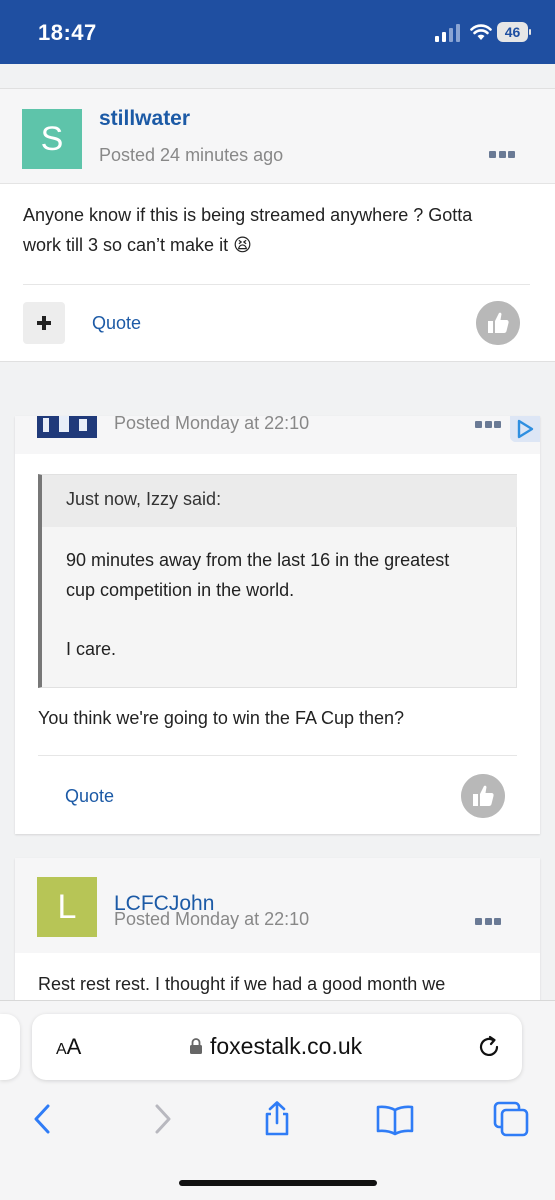 Image resolution: width=555 pixels, height=1200 pixels. What do you see at coordinates (277, 136) in the screenshot?
I see `post-header: S stillwater Posted 24 minutes ago` at bounding box center [277, 136].